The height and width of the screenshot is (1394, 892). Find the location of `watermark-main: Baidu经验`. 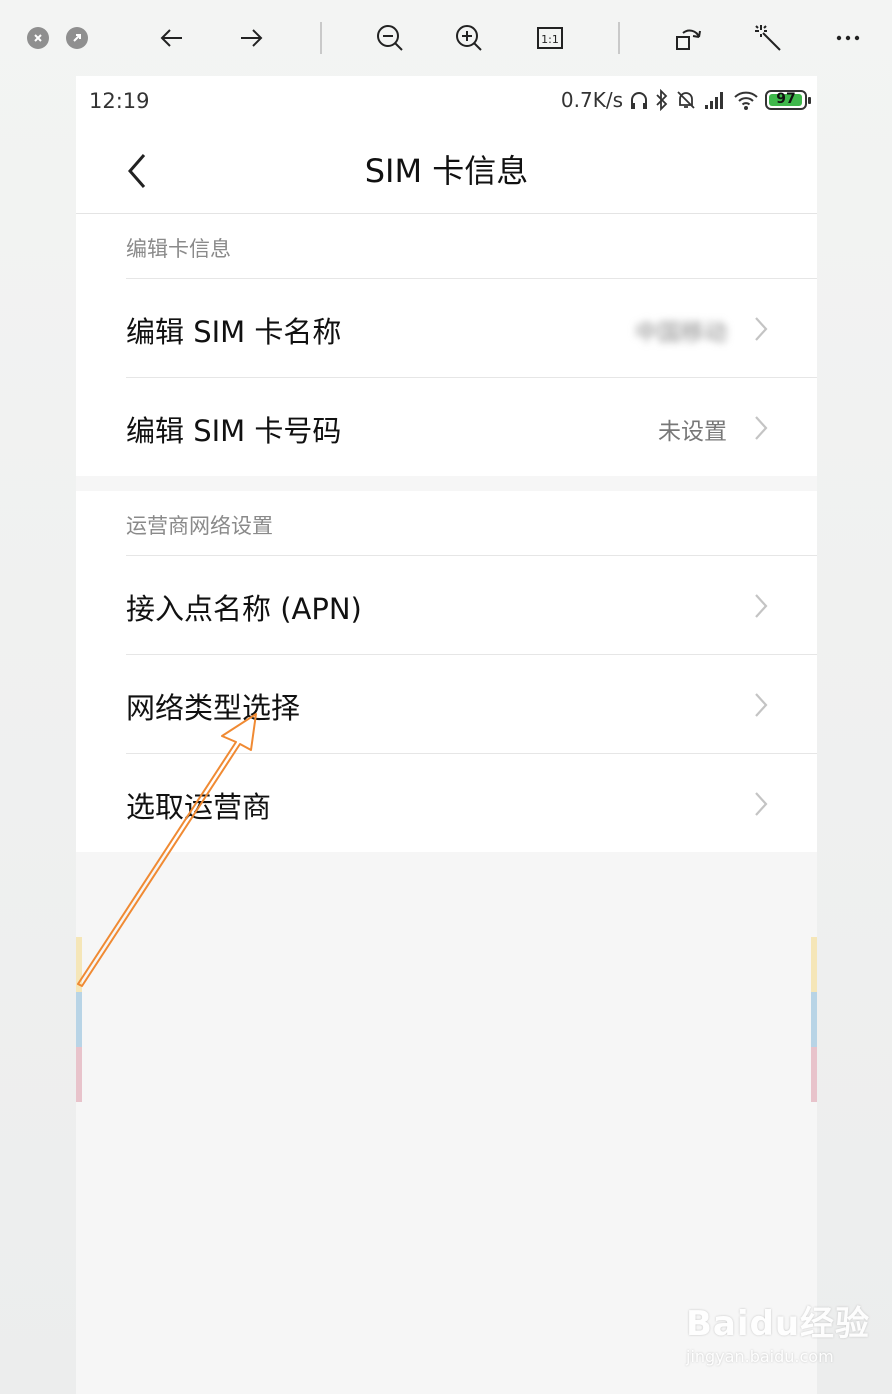

watermark-main: Baidu经验 is located at coordinates (778, 1324).